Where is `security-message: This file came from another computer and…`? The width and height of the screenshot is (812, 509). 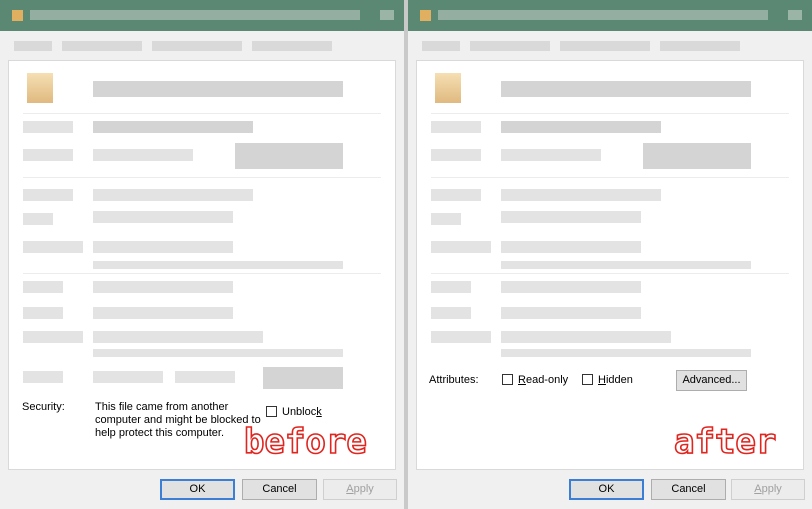 security-message: This file came from another computer and… is located at coordinates (178, 420).